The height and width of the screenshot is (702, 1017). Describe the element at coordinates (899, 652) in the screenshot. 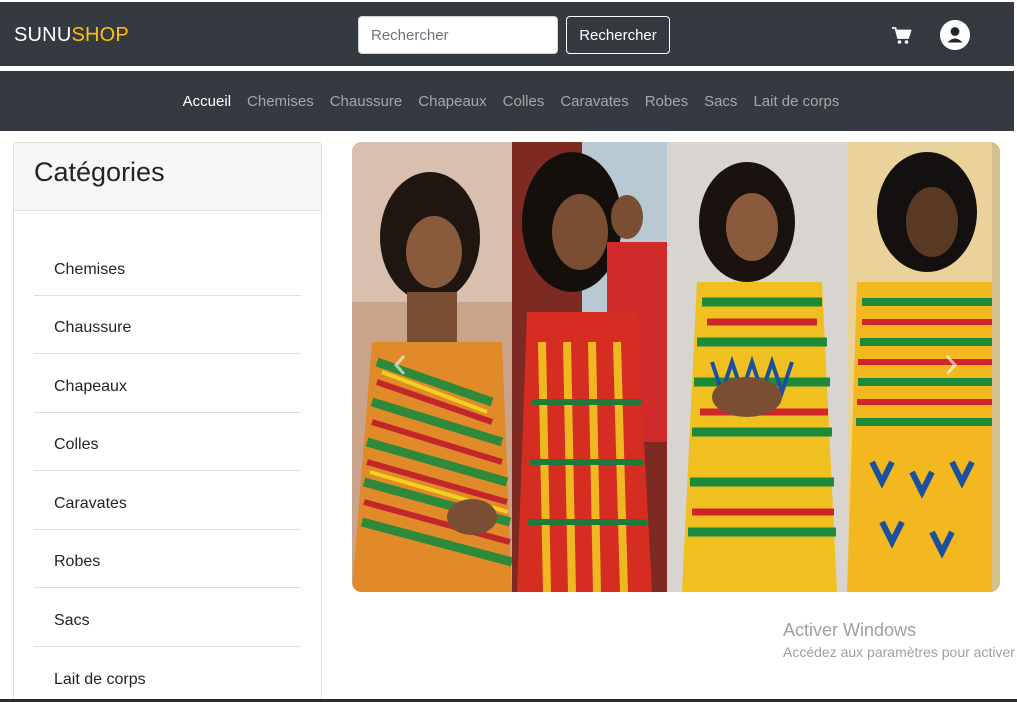

I see `activation-subtitle: Accédez aux paramètres pour activer` at that location.